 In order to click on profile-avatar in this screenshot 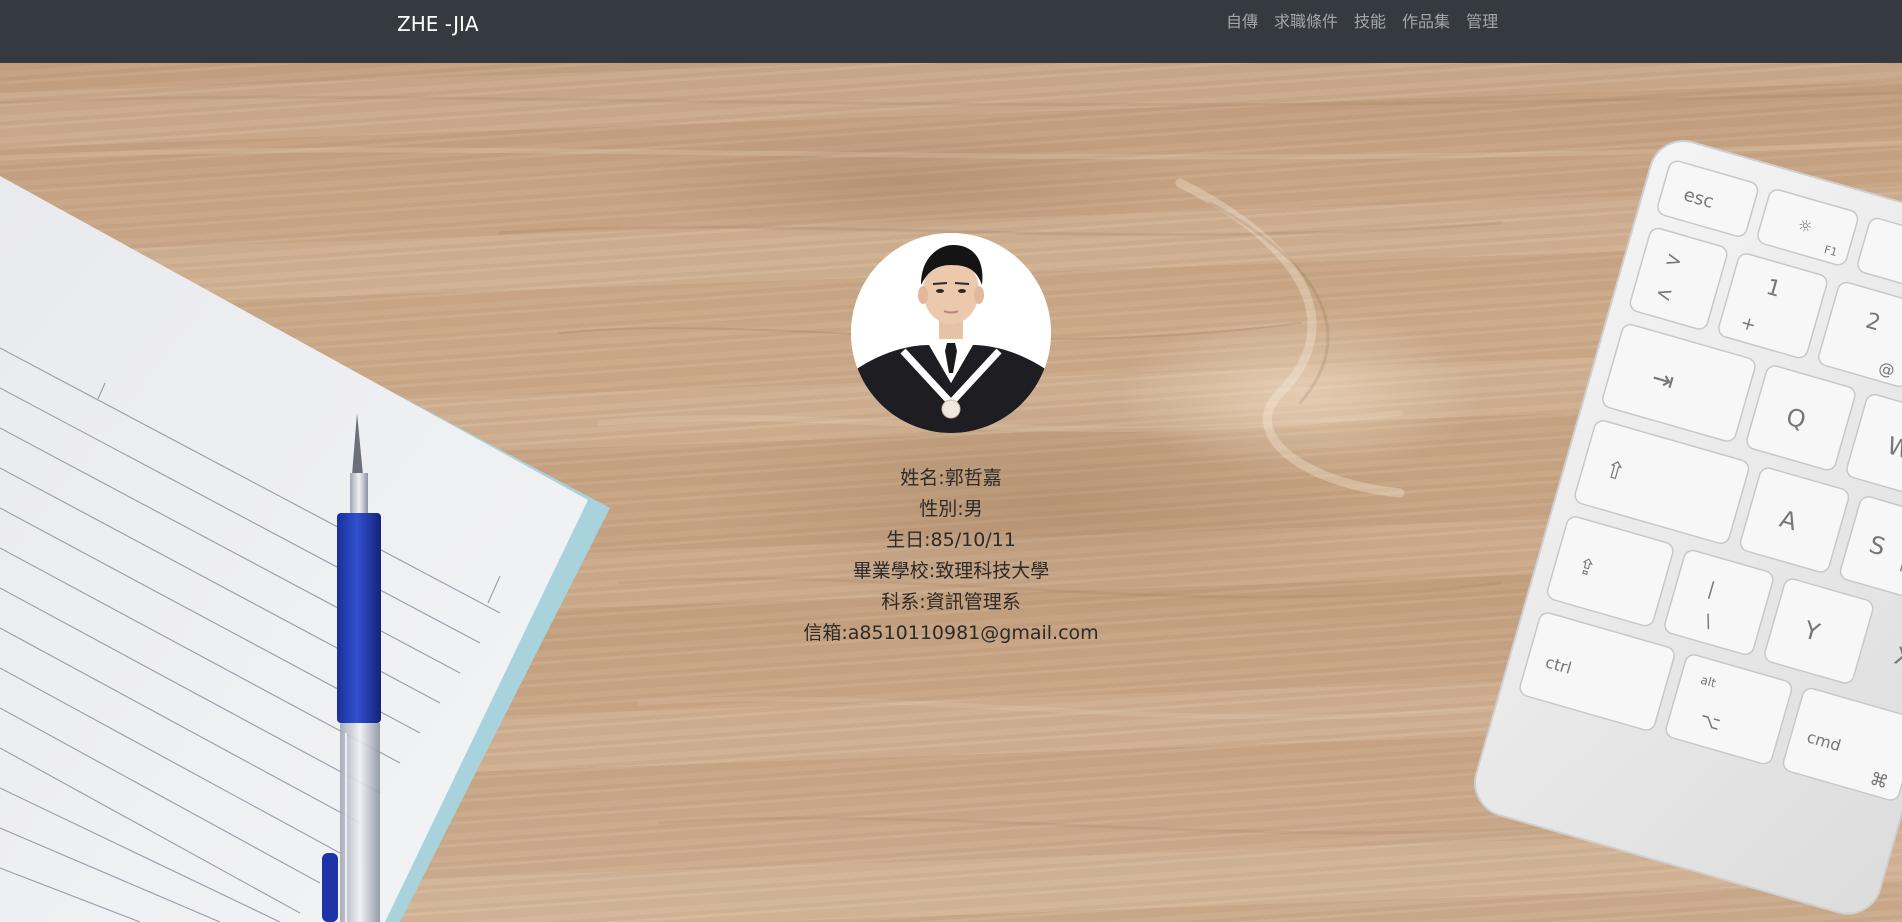, I will do `click(951, 333)`.